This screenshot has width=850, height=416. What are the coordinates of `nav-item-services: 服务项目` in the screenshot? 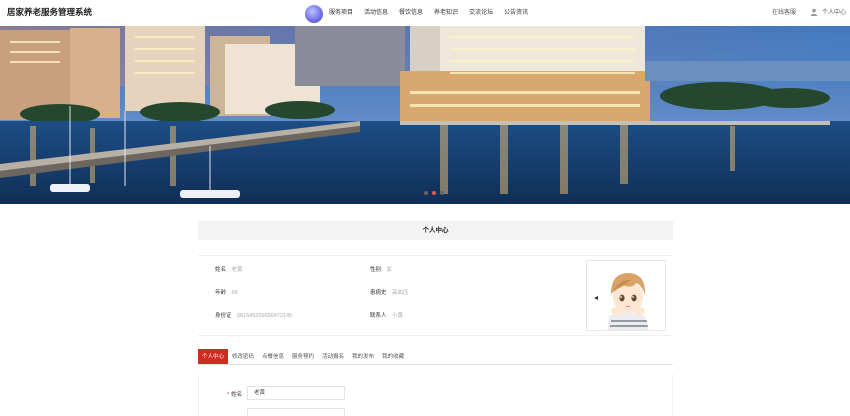 It's located at (341, 11).